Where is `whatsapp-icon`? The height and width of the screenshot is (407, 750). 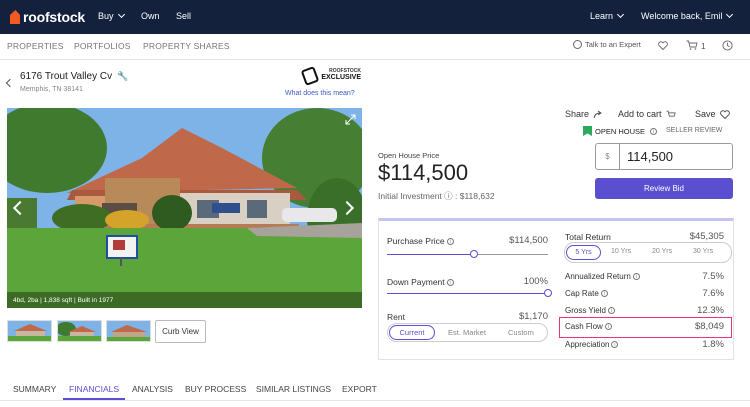 whatsapp-icon is located at coordinates (577, 44).